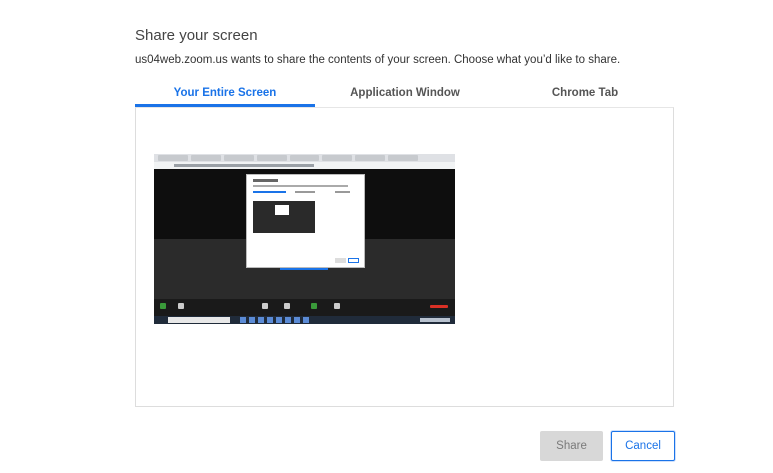  I want to click on tab-application-window: Application Window, so click(405, 94).